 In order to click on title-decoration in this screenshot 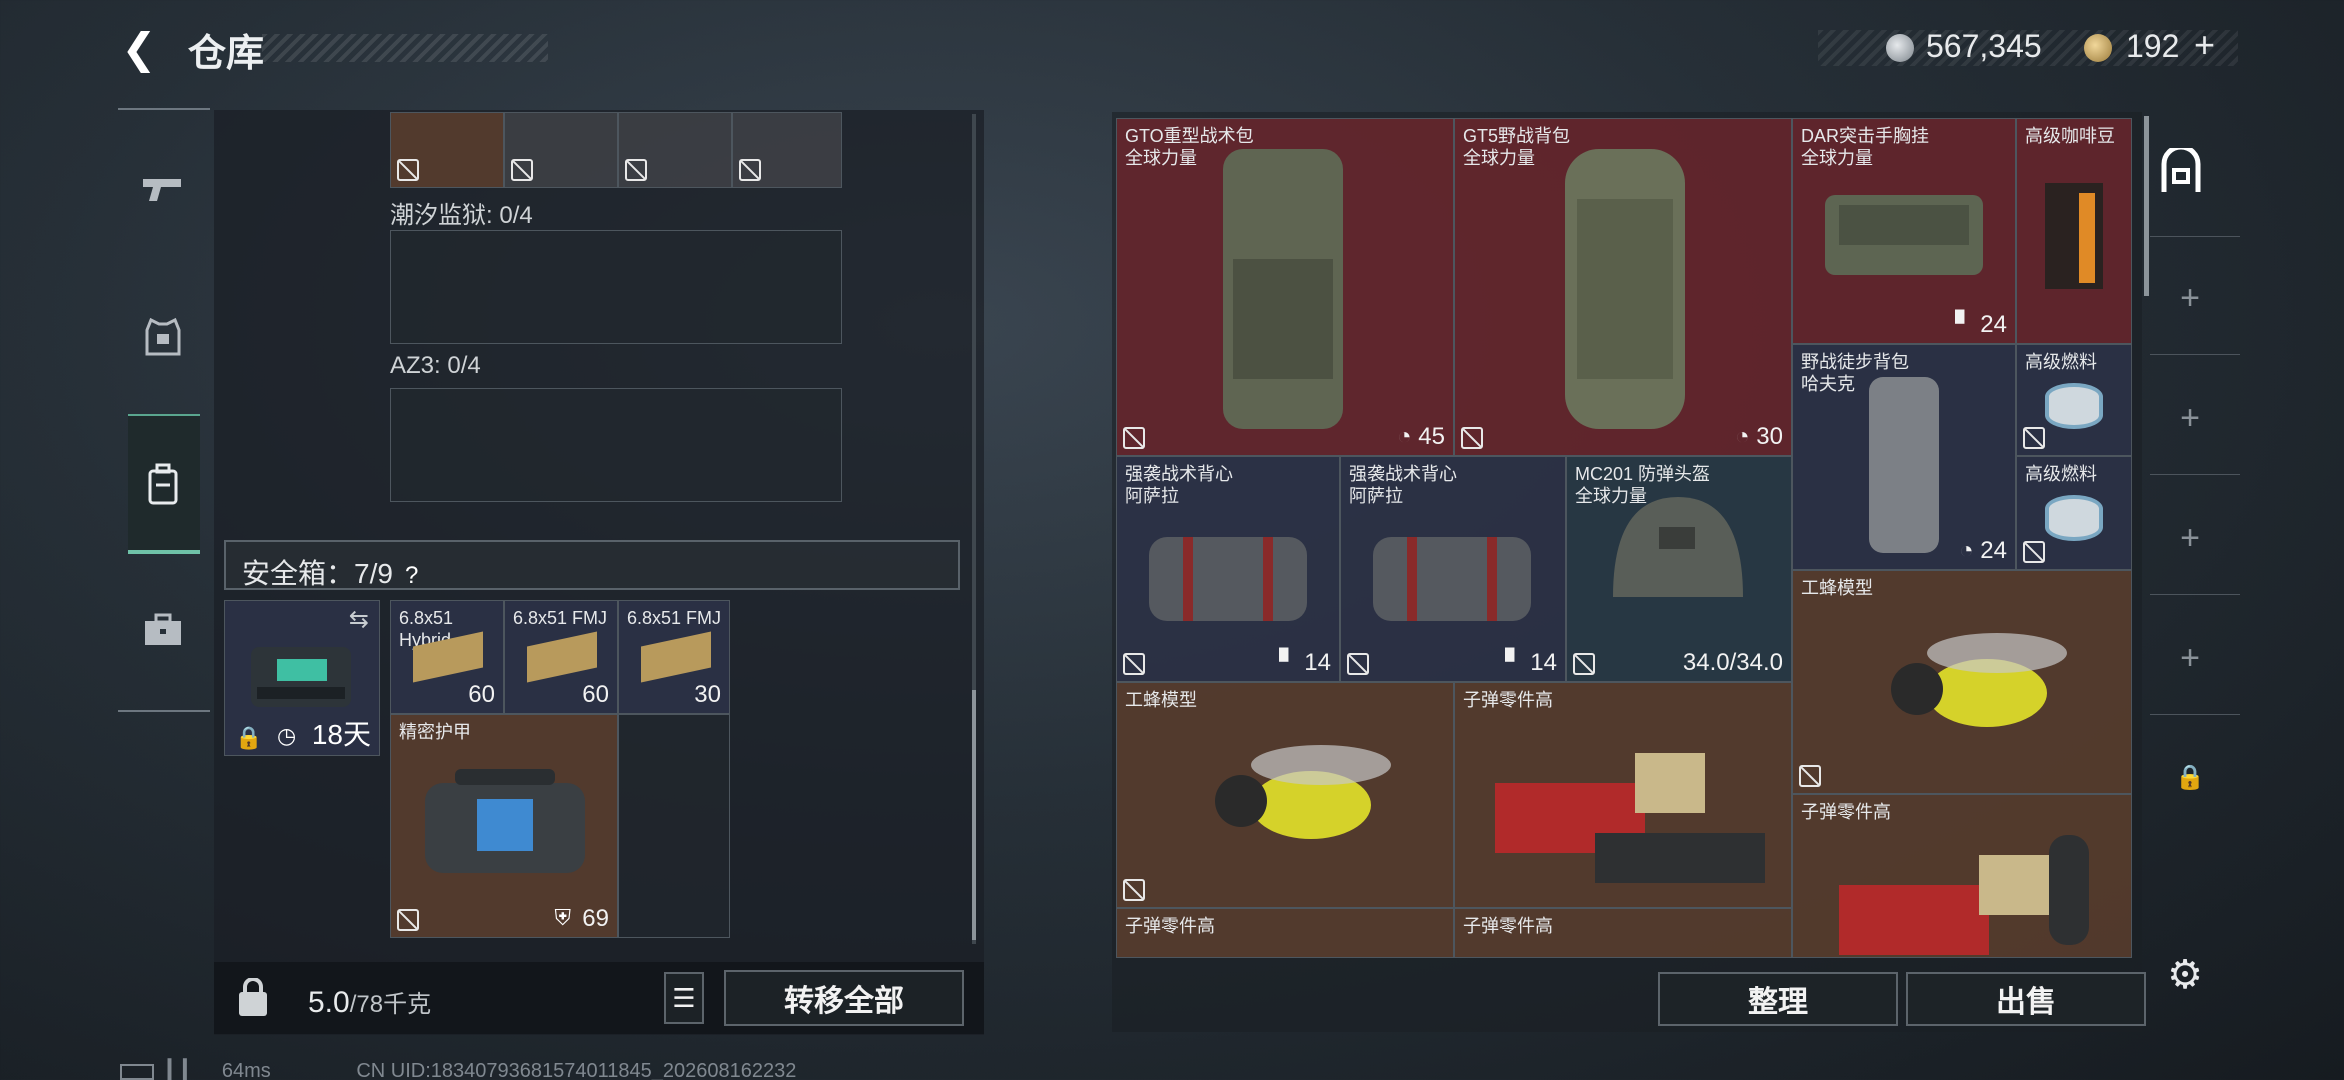, I will do `click(405, 48)`.